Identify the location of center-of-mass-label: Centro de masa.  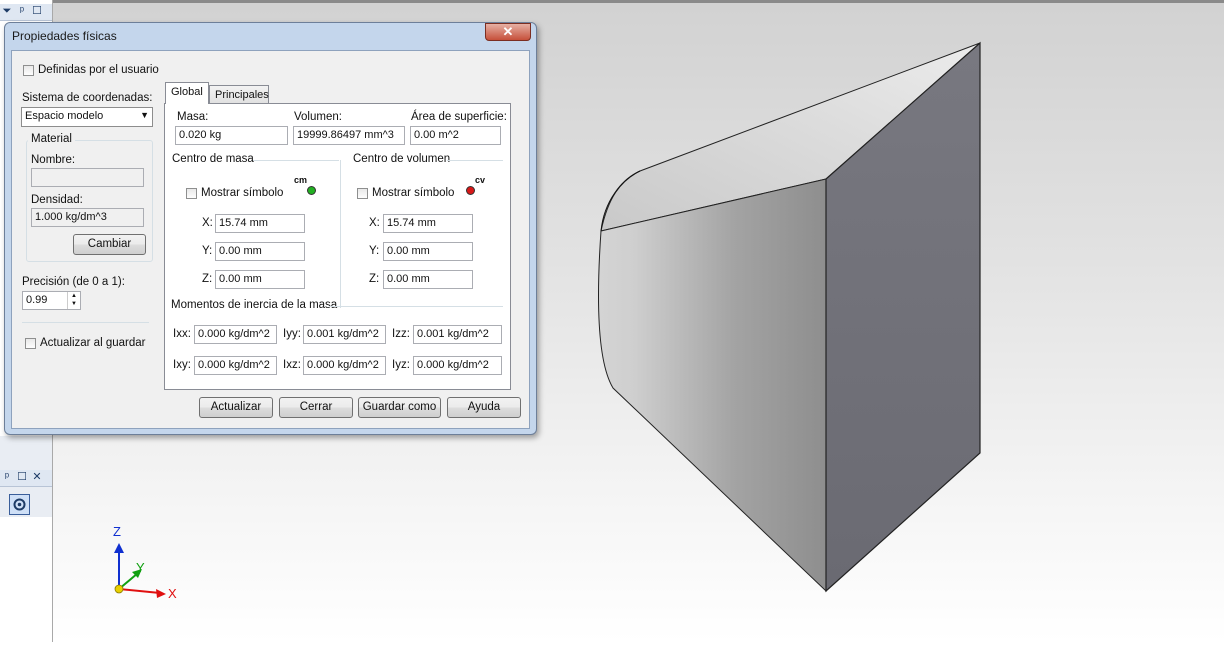
(213, 159).